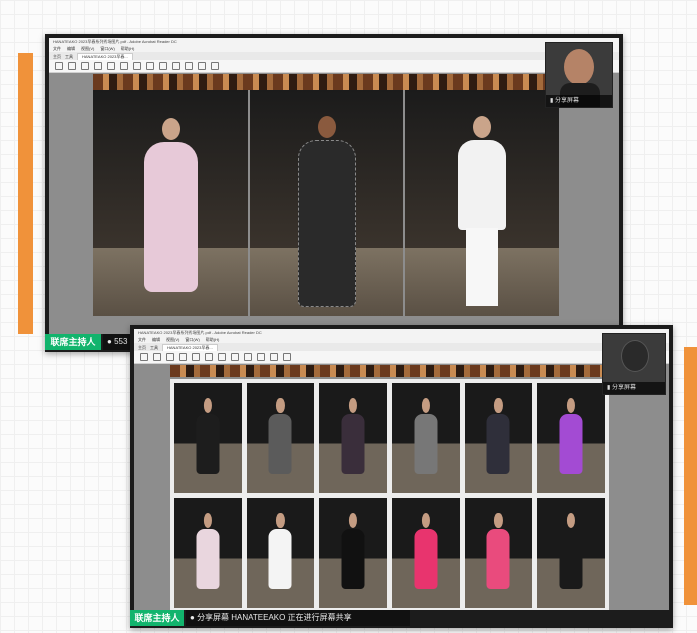 The width and height of the screenshot is (697, 633). I want to click on accent-bar-left, so click(25, 193).